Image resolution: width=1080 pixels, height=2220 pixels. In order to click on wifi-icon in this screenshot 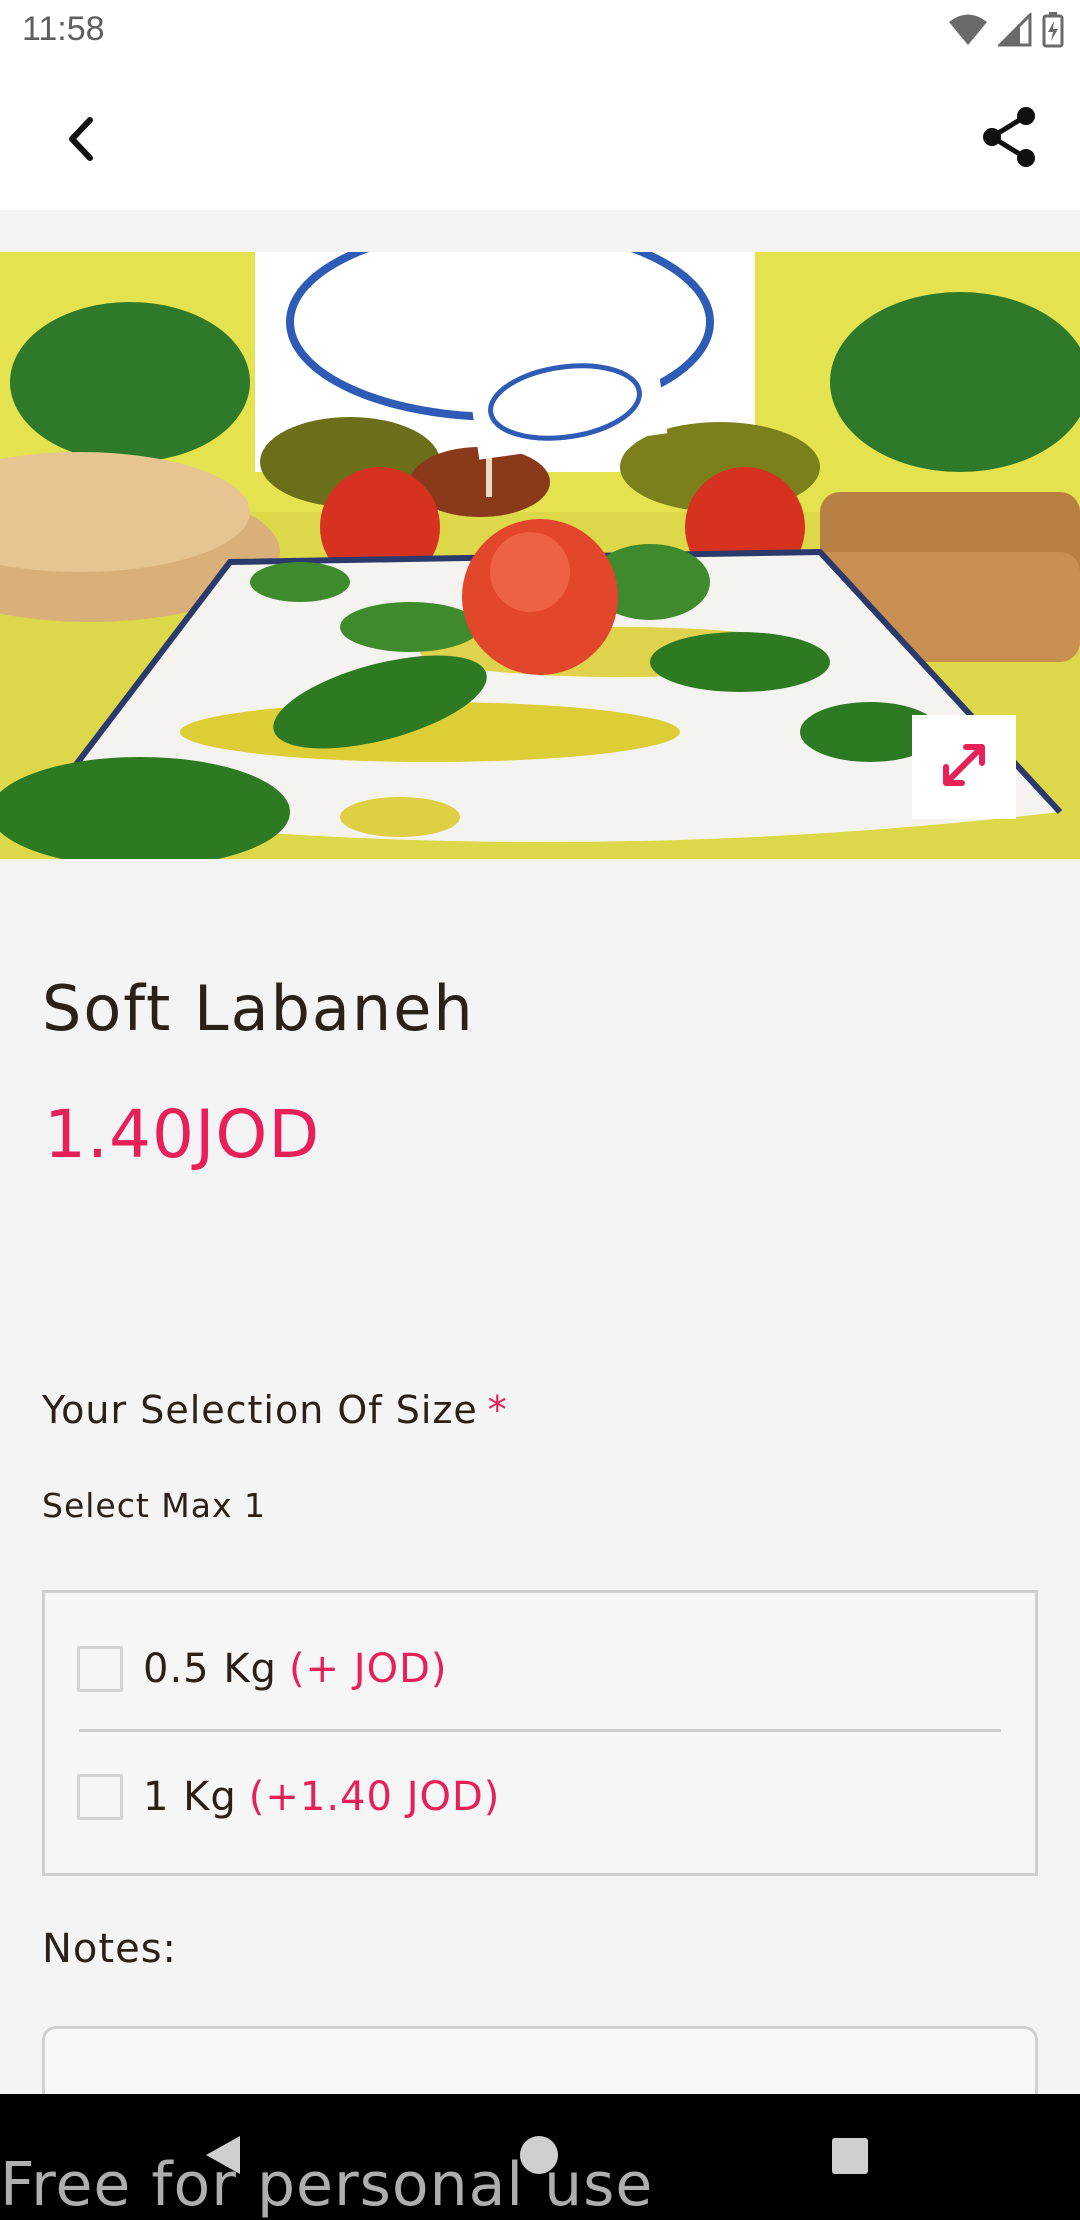, I will do `click(968, 32)`.